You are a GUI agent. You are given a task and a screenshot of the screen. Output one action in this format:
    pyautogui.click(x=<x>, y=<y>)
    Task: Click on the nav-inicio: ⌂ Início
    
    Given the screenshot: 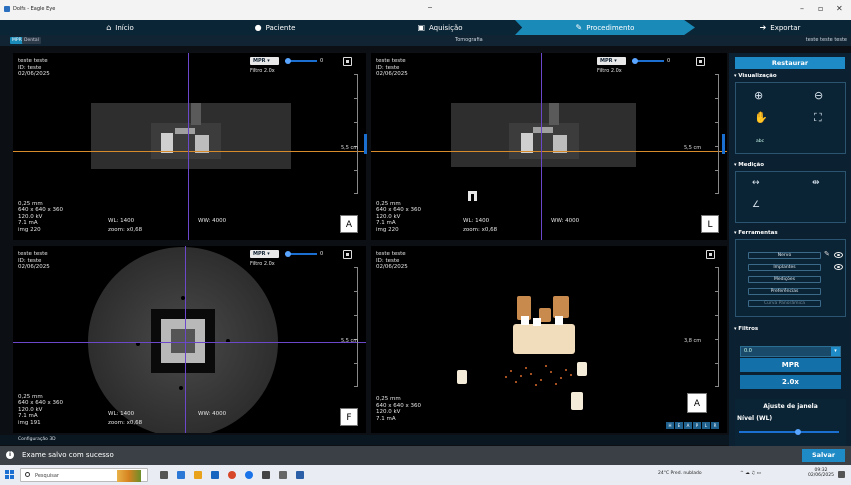 What is the action you would take?
    pyautogui.click(x=120, y=27)
    